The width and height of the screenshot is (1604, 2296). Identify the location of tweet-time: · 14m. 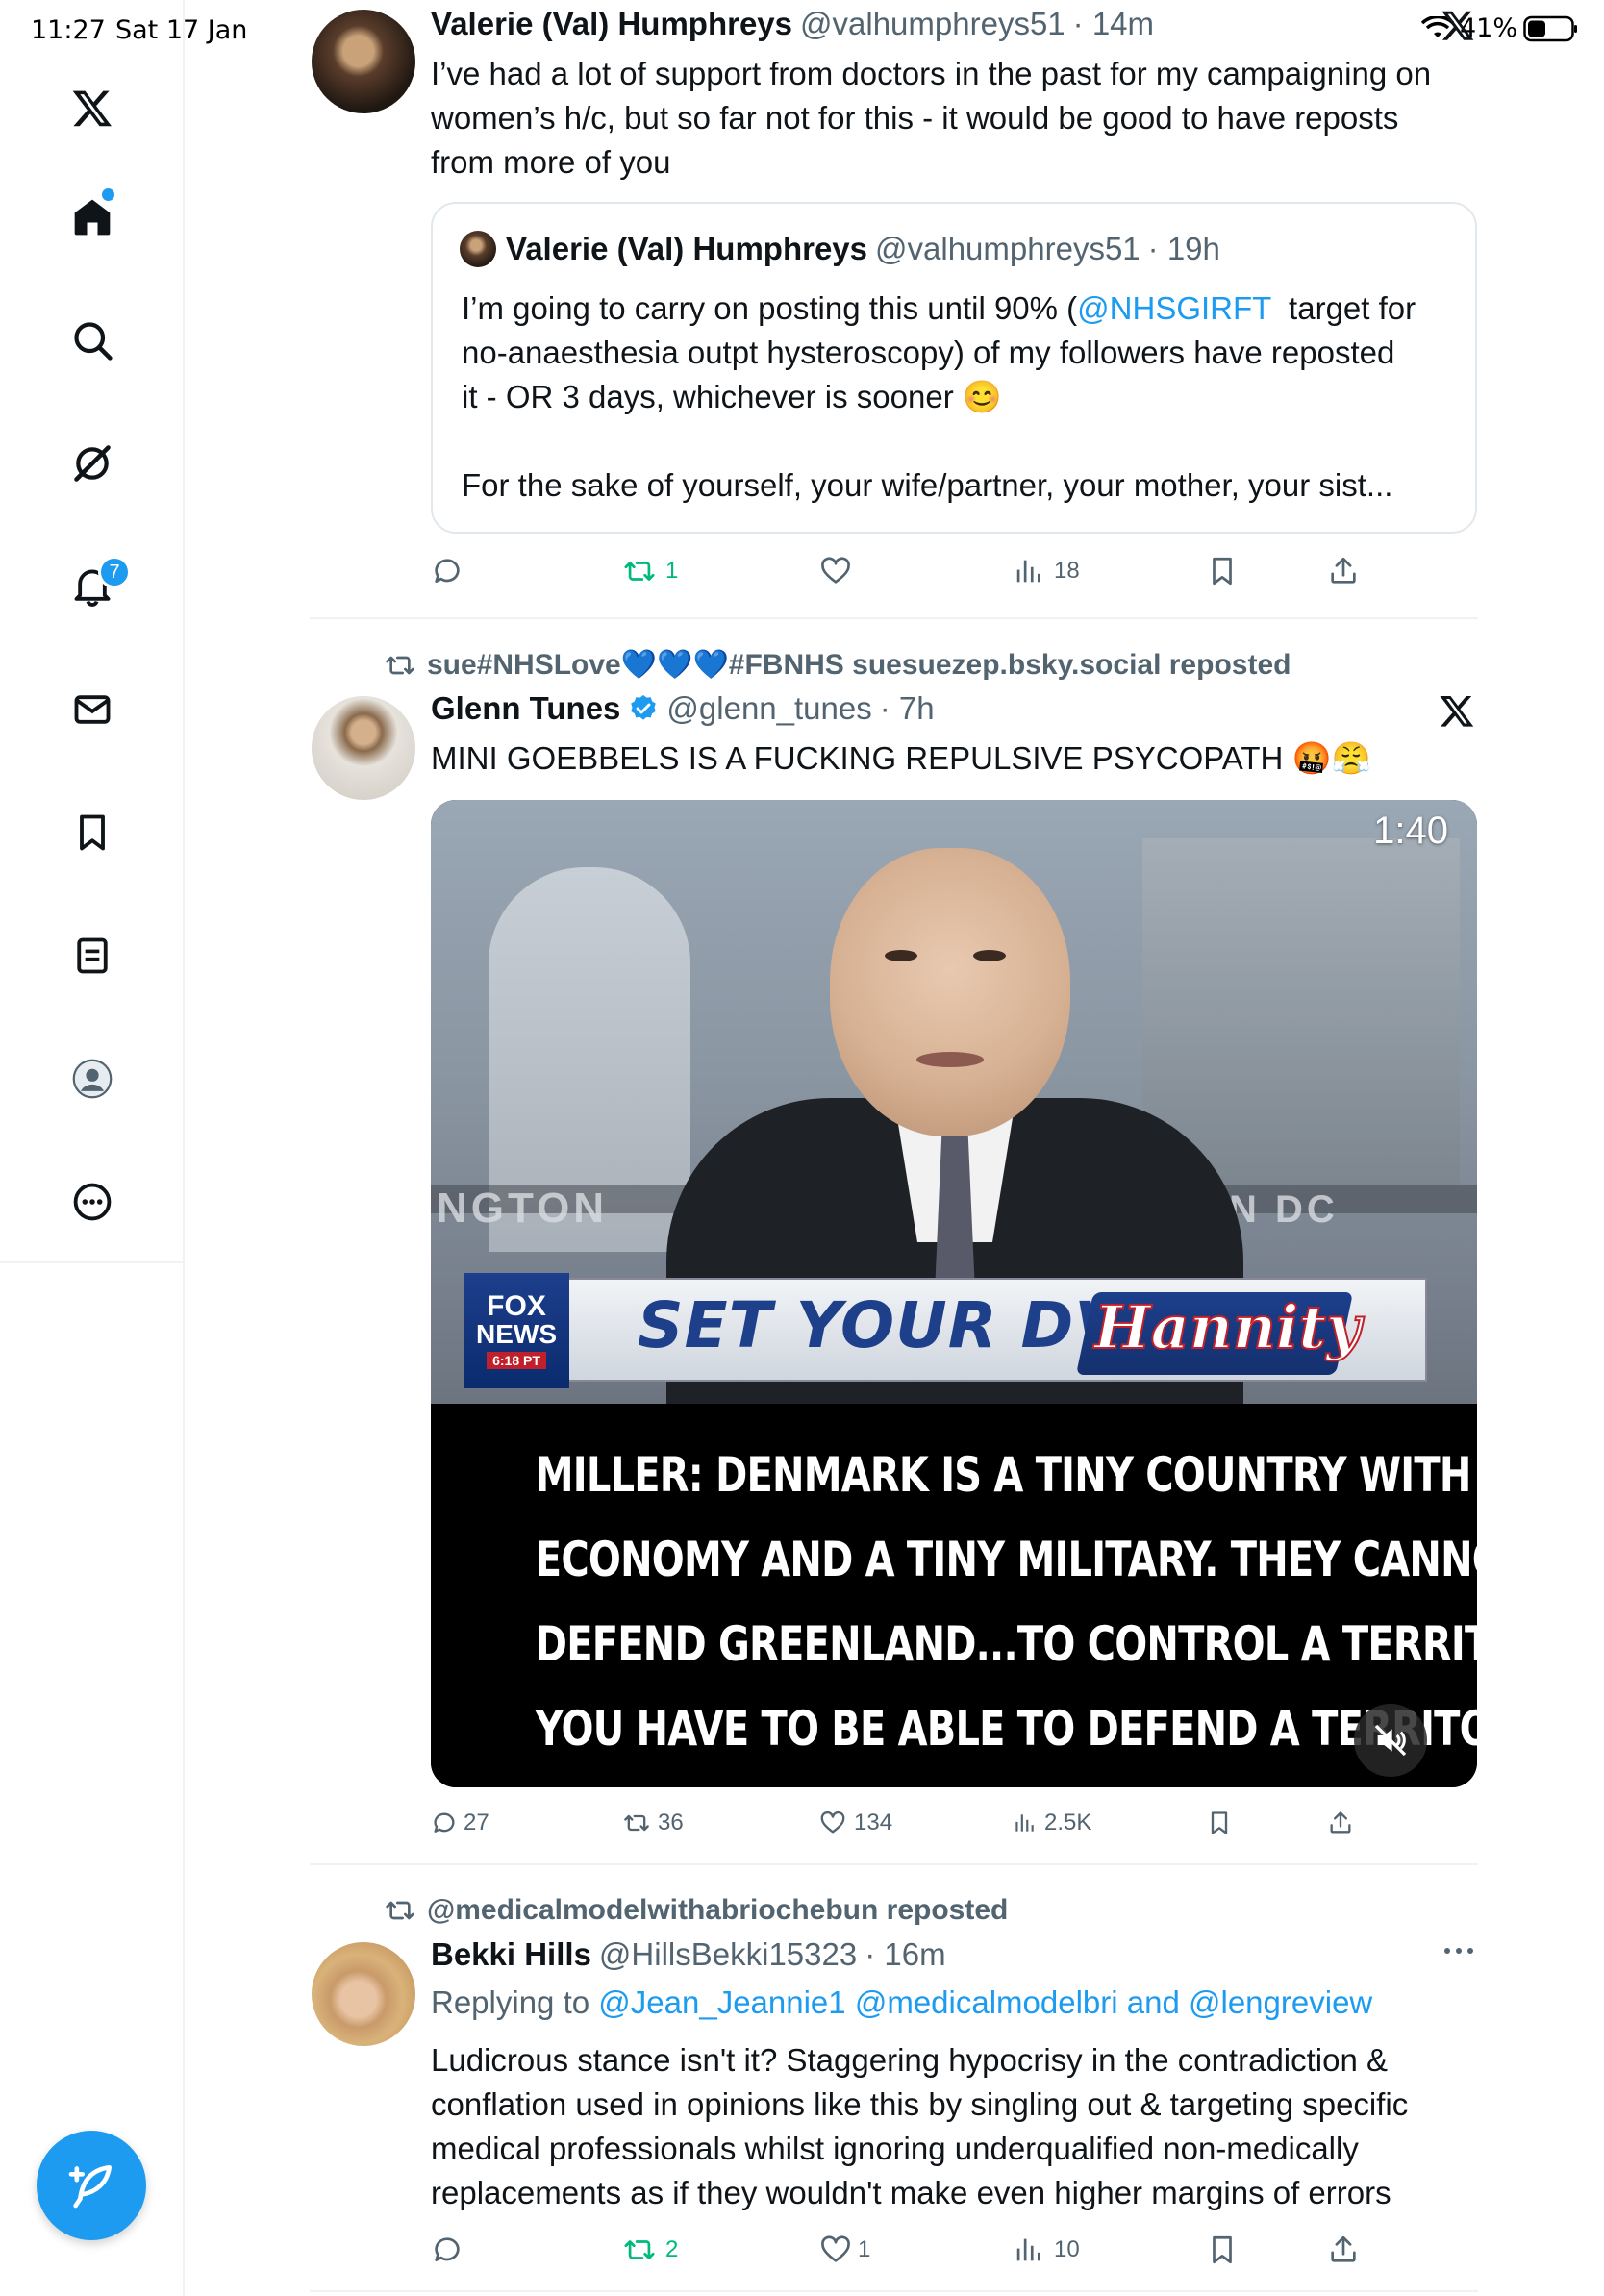
(1113, 24).